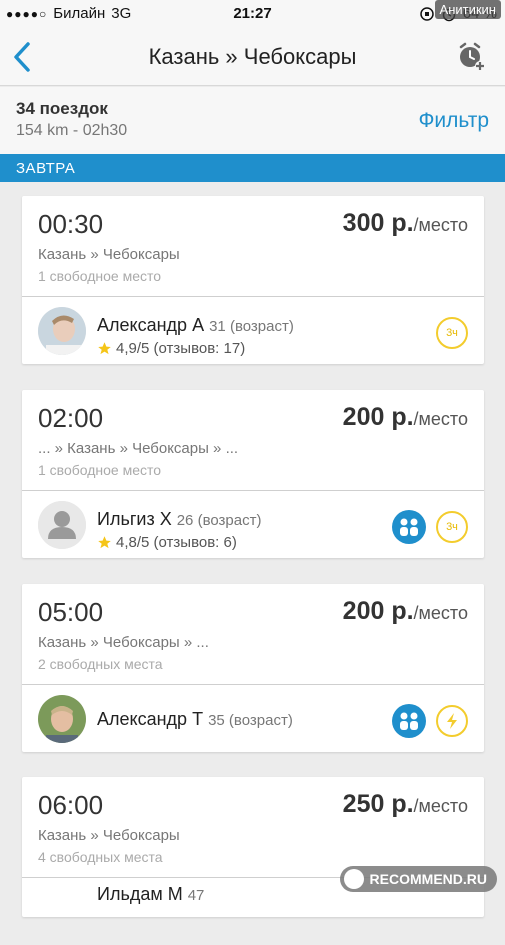 This screenshot has height=945, width=505. Describe the element at coordinates (151, 325) in the screenshot. I see `driver-name: Александр А` at that location.